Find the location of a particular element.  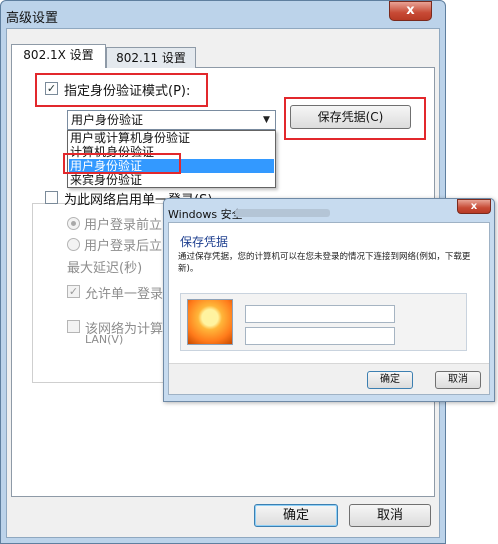

username-field is located at coordinates (320, 314).